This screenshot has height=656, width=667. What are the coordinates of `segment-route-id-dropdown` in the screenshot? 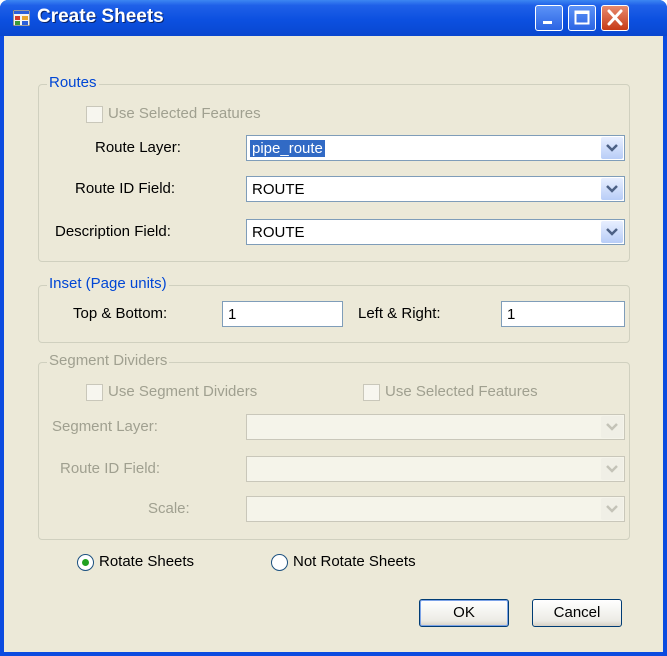 It's located at (435, 469).